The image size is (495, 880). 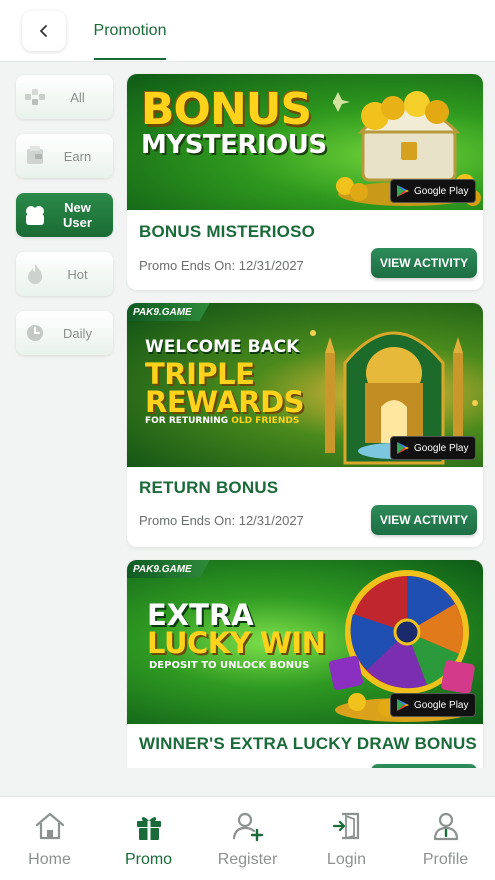 I want to click on category-all: All, so click(x=64, y=97).